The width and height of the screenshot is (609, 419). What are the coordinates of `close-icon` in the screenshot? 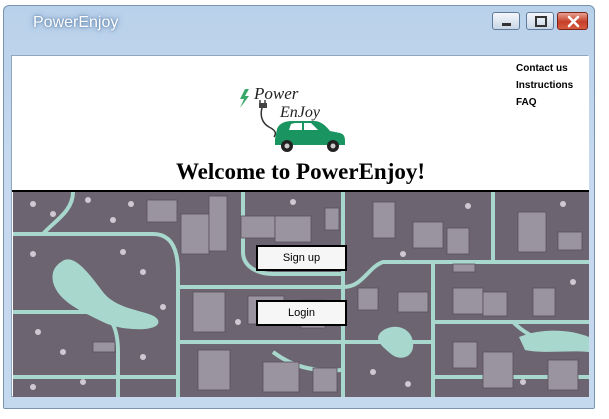 It's located at (573, 21).